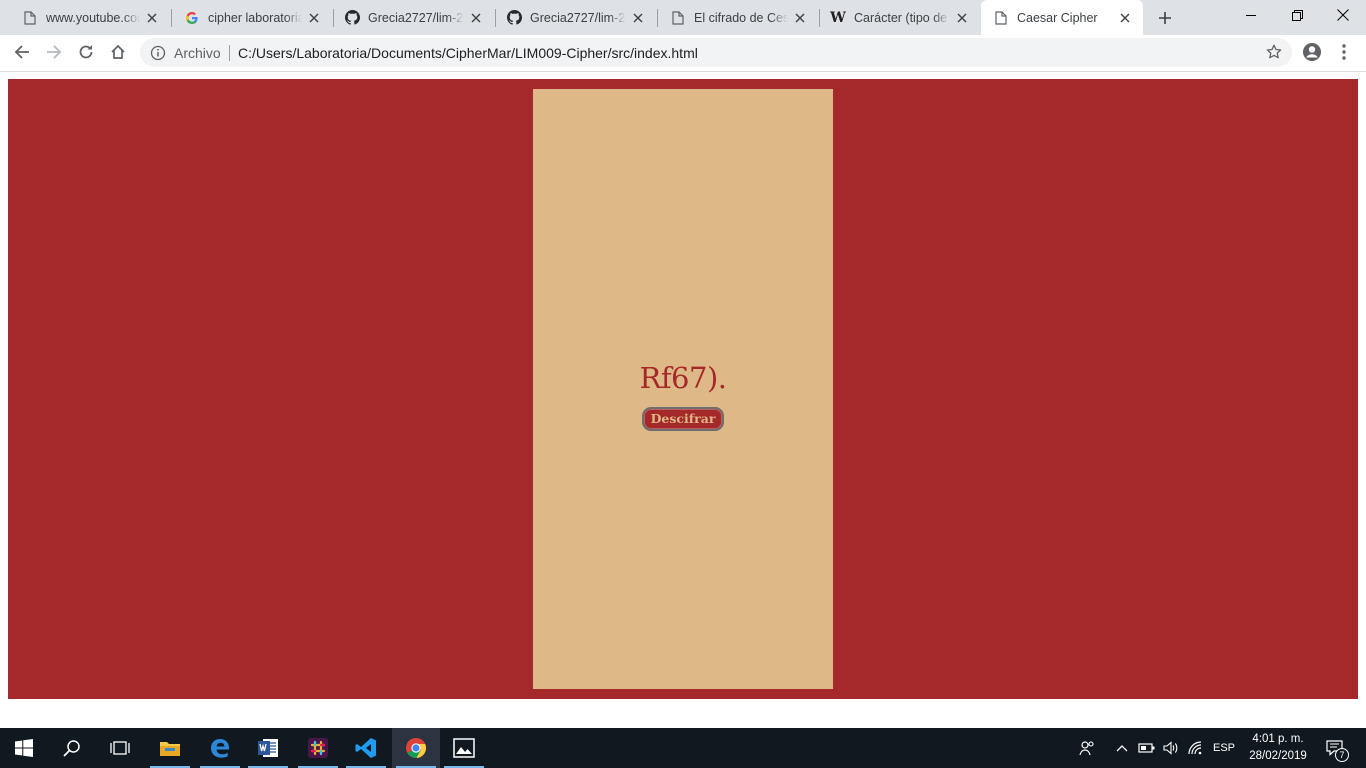 Image resolution: width=1366 pixels, height=768 pixels. Describe the element at coordinates (197, 53) in the screenshot. I see `security-label: Archivo` at that location.